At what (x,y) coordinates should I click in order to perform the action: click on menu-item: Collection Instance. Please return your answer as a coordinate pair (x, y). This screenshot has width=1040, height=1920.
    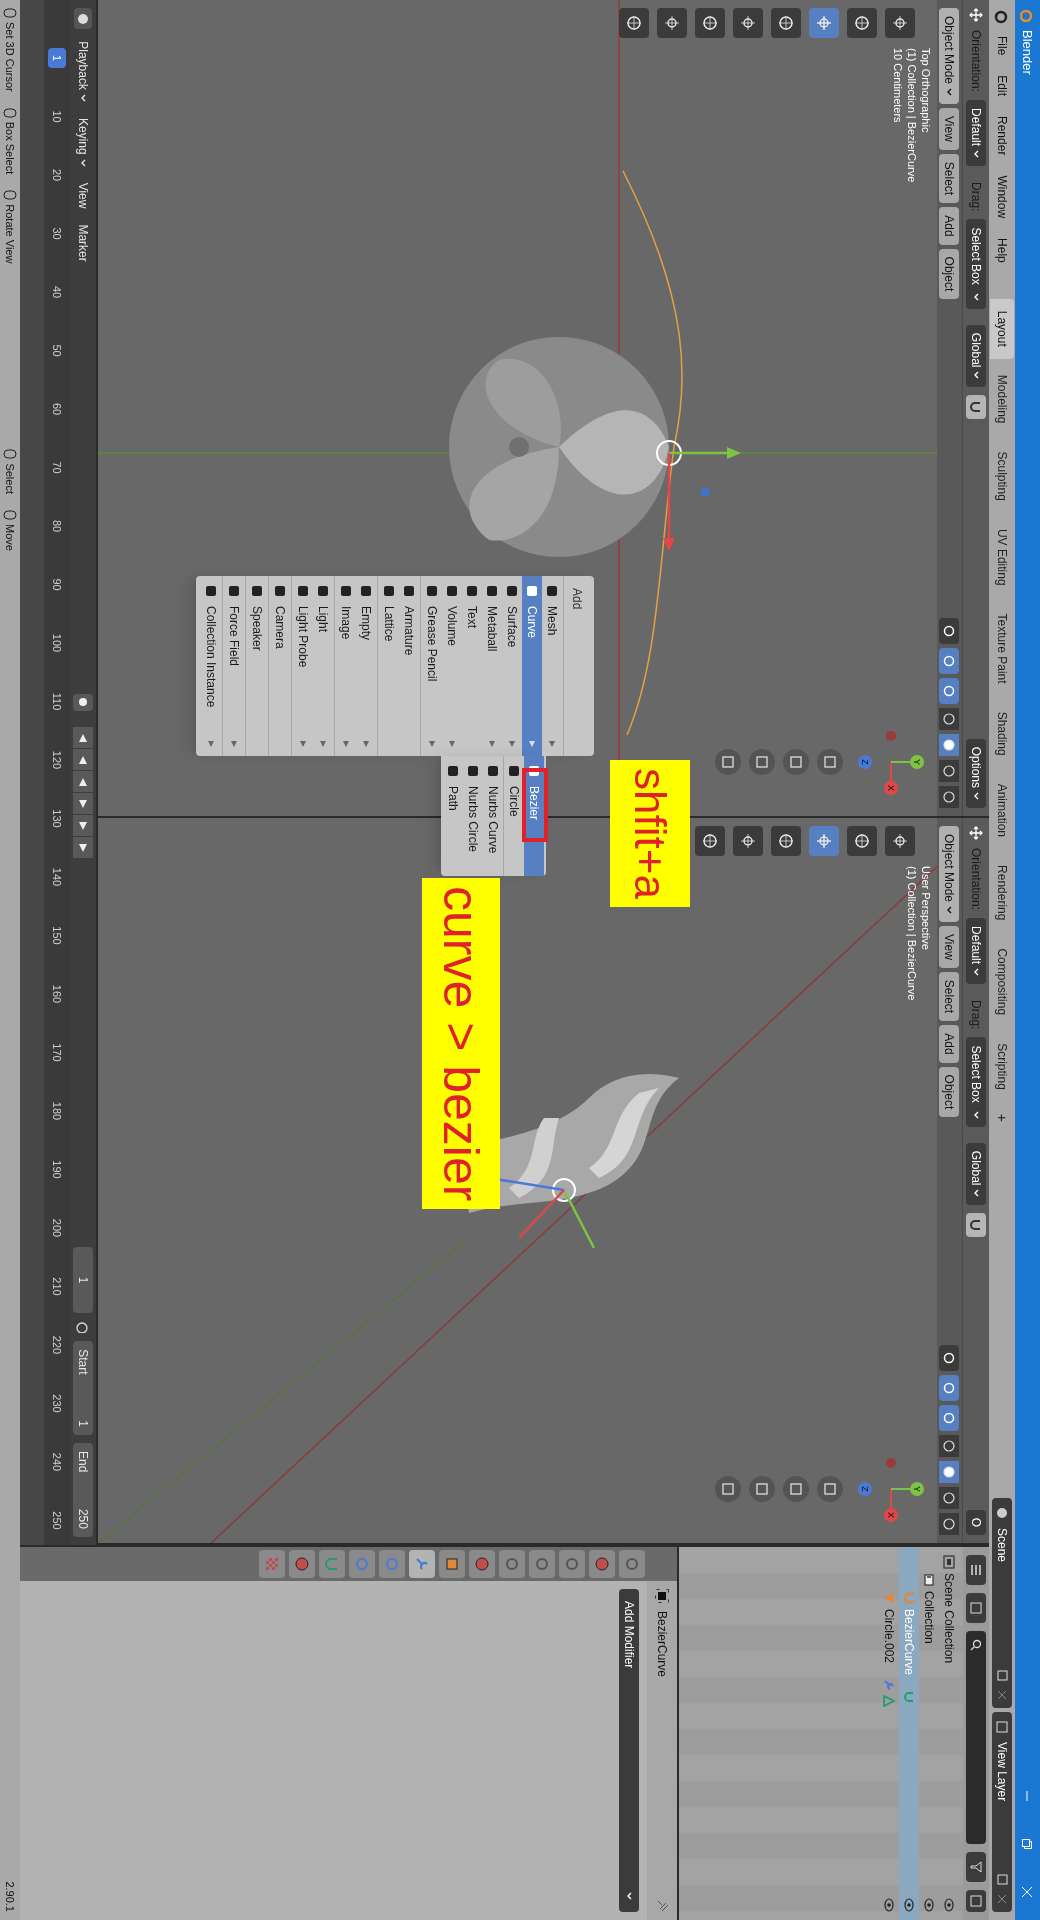
    Looking at the image, I should click on (211, 666).